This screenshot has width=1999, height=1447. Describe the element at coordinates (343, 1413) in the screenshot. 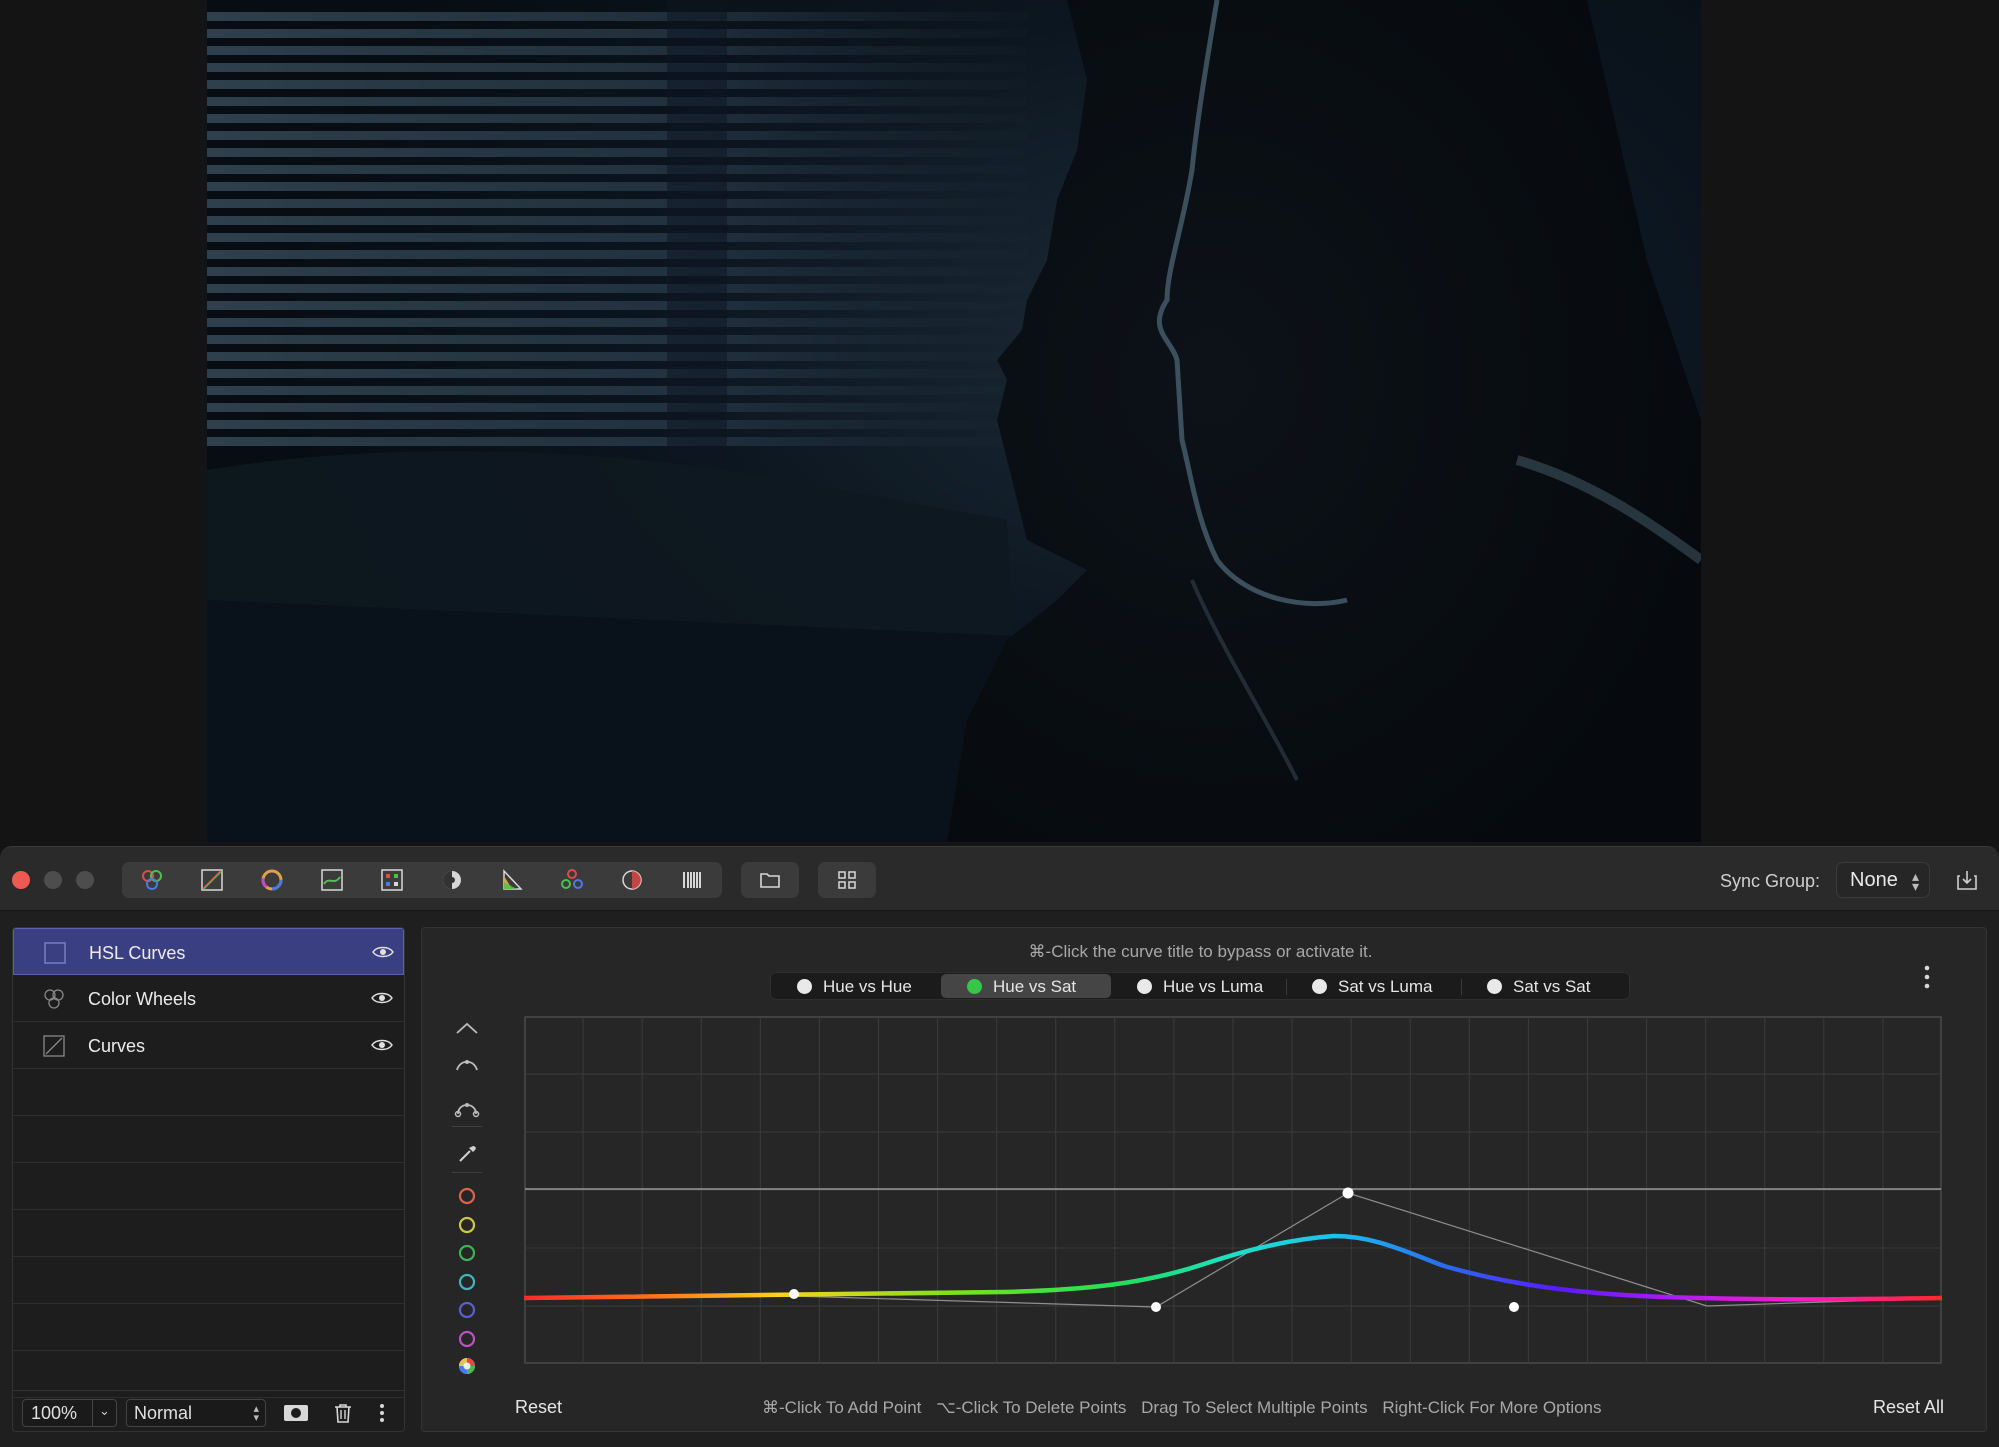

I see `trash-icon` at that location.